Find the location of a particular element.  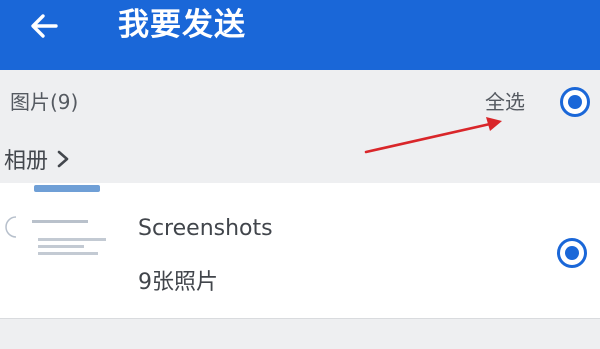

select-all-radio is located at coordinates (575, 102).